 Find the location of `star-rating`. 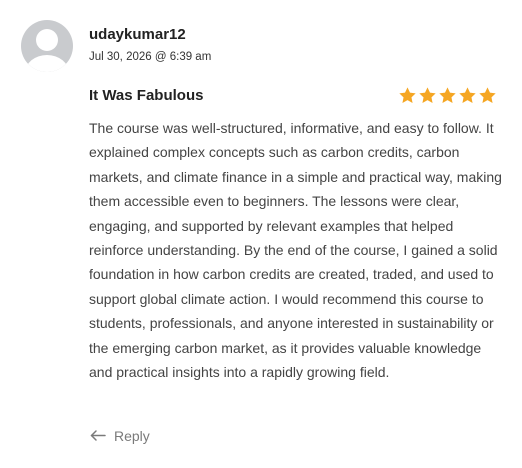

star-rating is located at coordinates (447, 95).